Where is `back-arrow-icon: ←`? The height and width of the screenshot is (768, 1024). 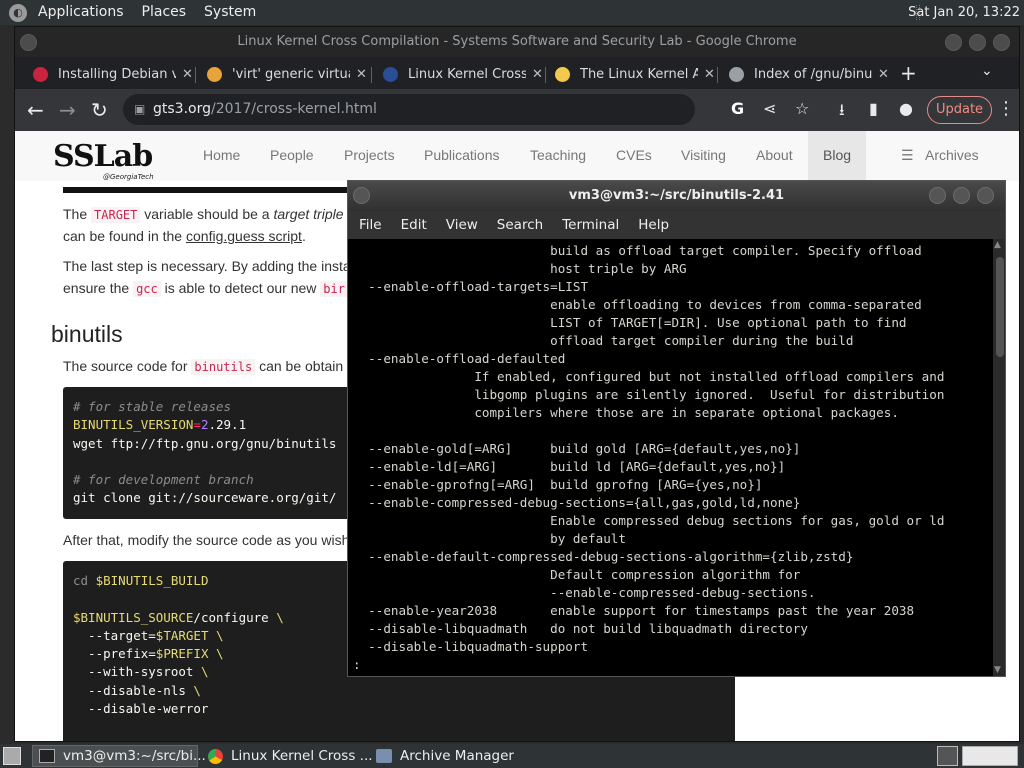
back-arrow-icon: ← is located at coordinates (35, 110).